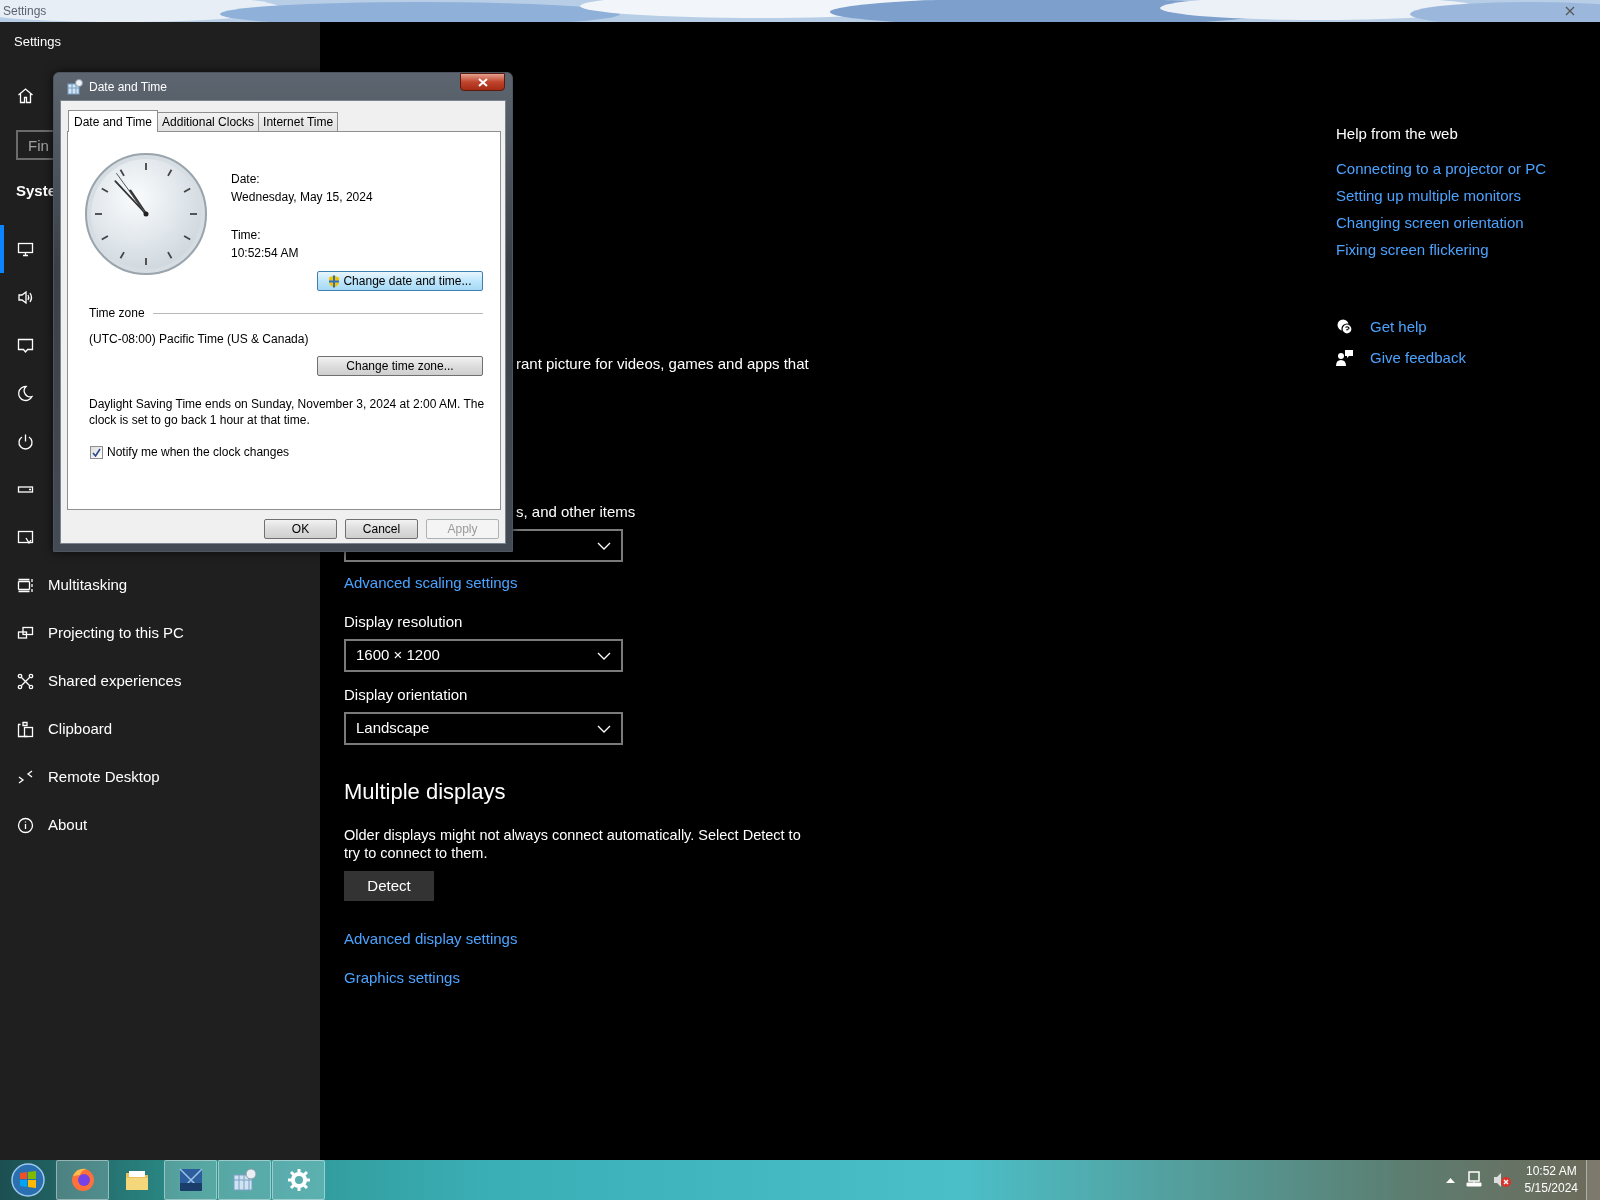 The width and height of the screenshot is (1600, 1200). Describe the element at coordinates (117, 313) in the screenshot. I see `group-heading: Time zone` at that location.